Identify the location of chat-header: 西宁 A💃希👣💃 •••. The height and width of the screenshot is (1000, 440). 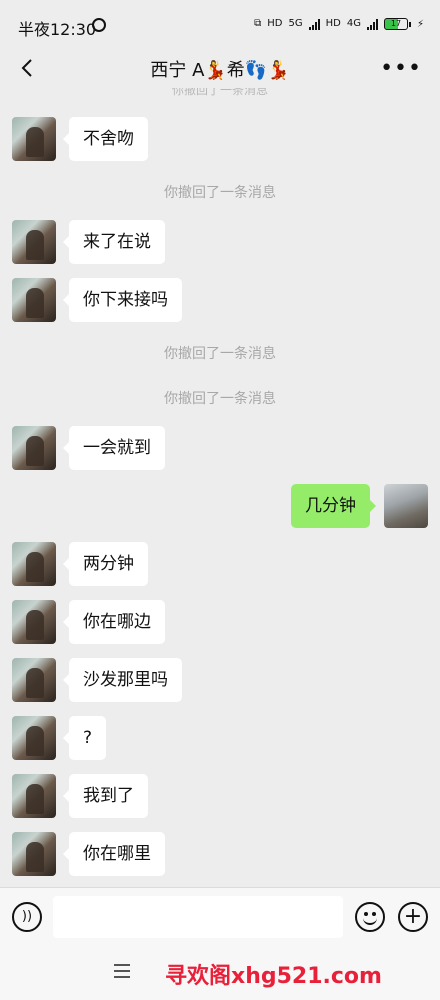
(220, 68).